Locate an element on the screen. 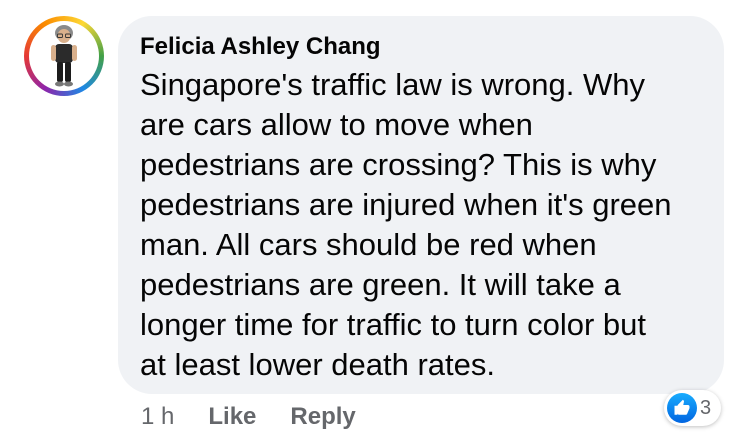  comment-actions: 1 h Like Reply is located at coordinates (265, 417).